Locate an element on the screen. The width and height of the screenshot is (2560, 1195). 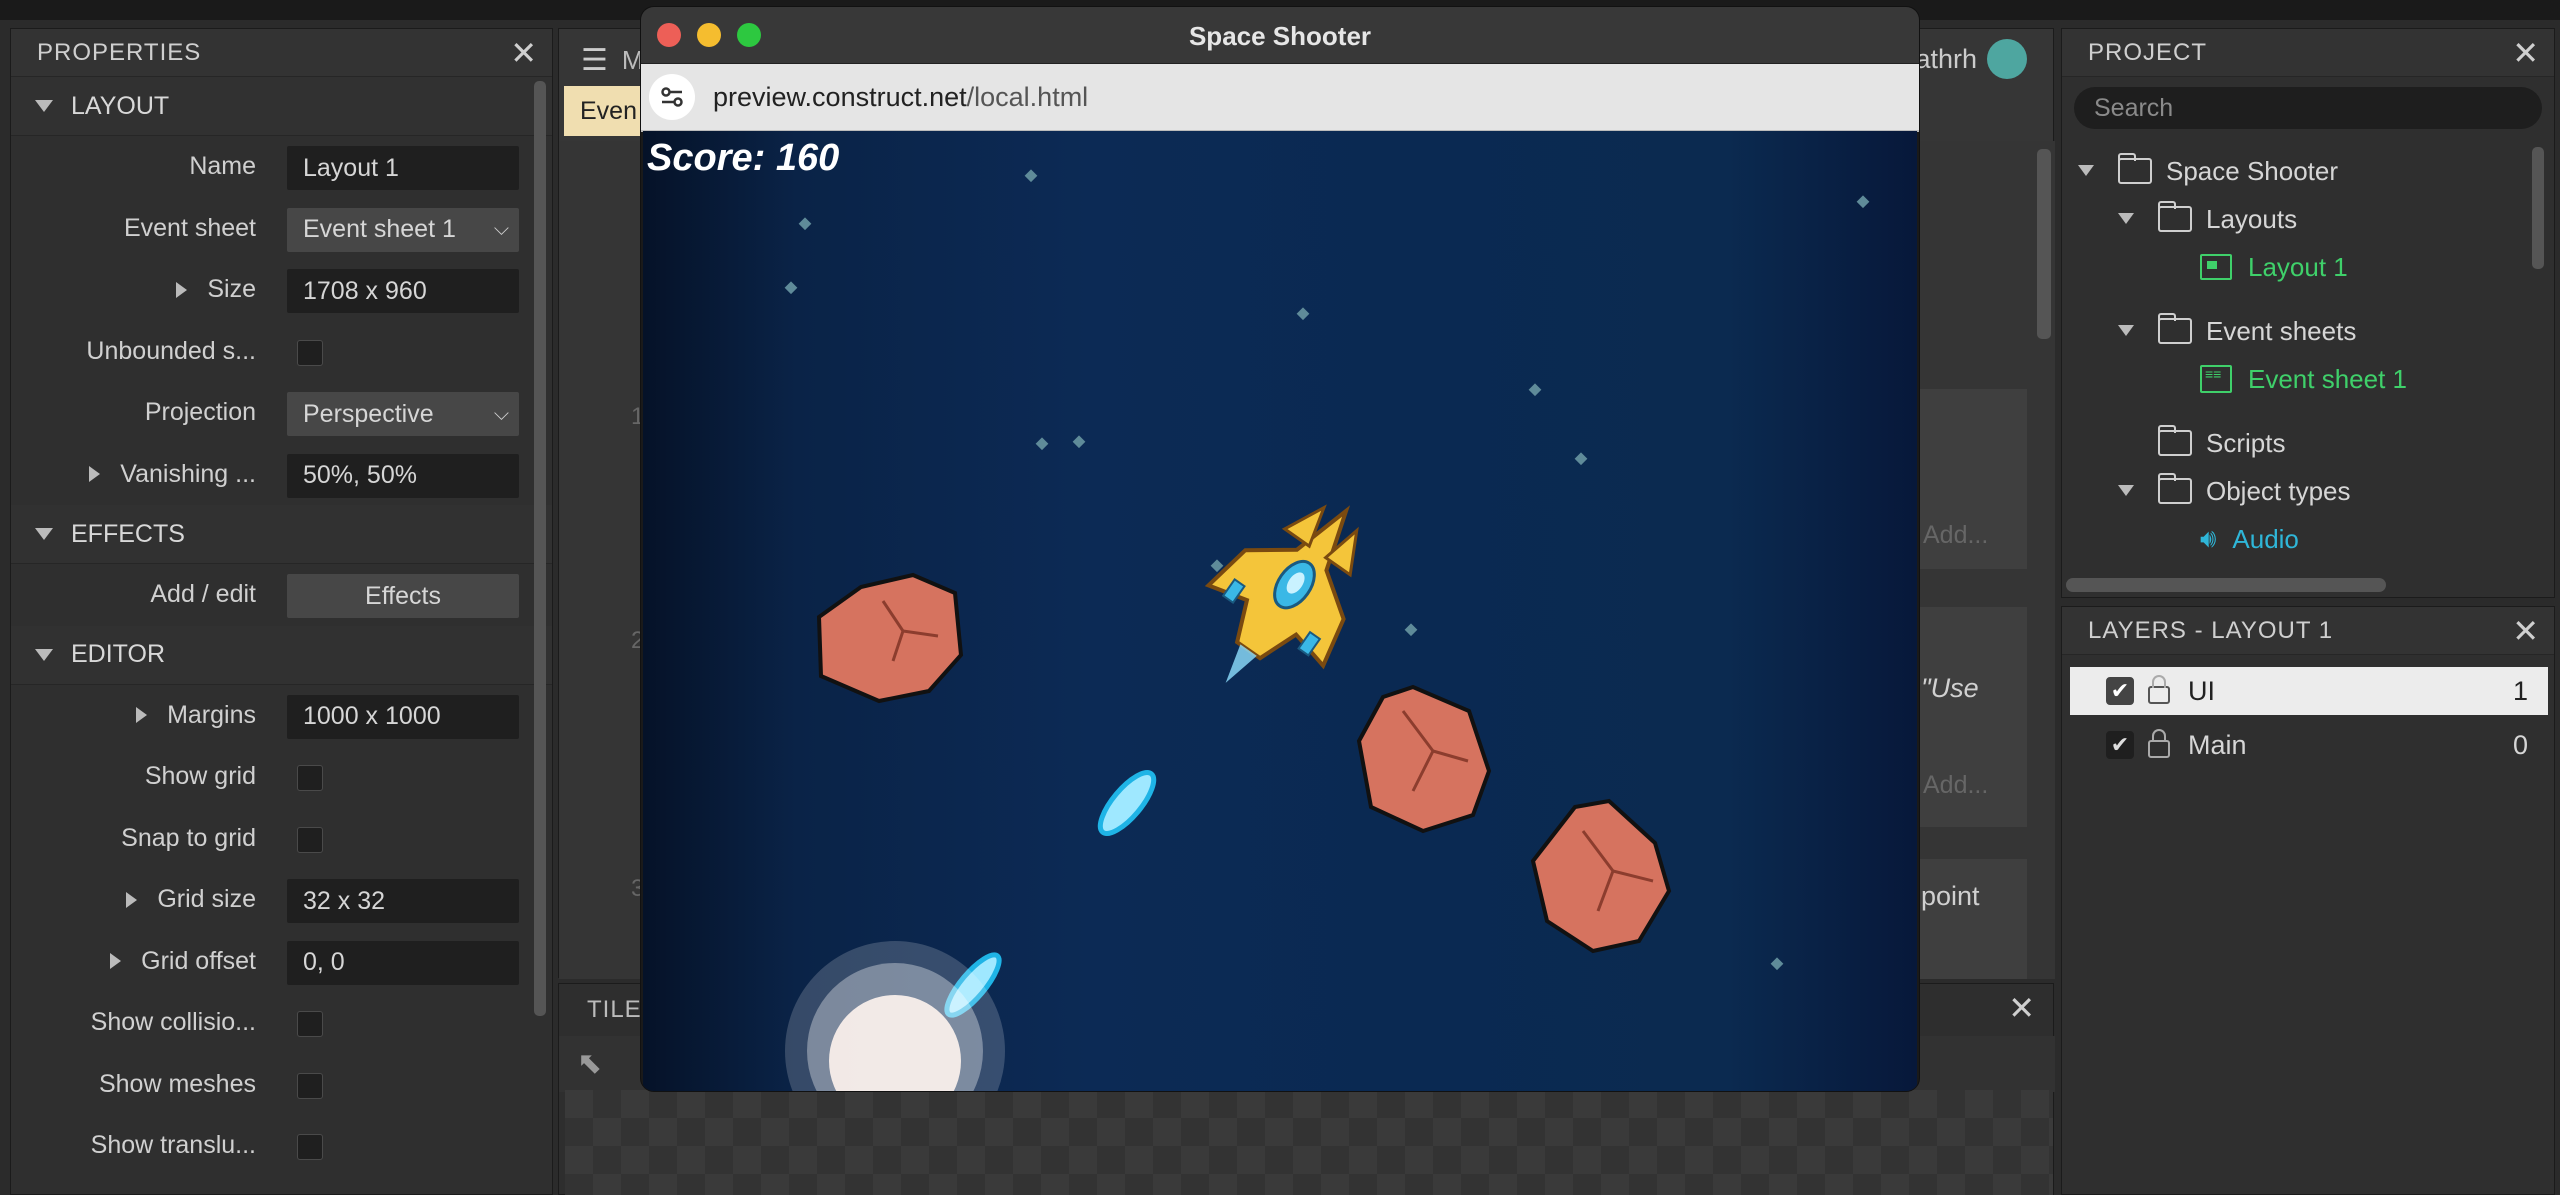
window-title: Space Shooter is located at coordinates (1280, 36).